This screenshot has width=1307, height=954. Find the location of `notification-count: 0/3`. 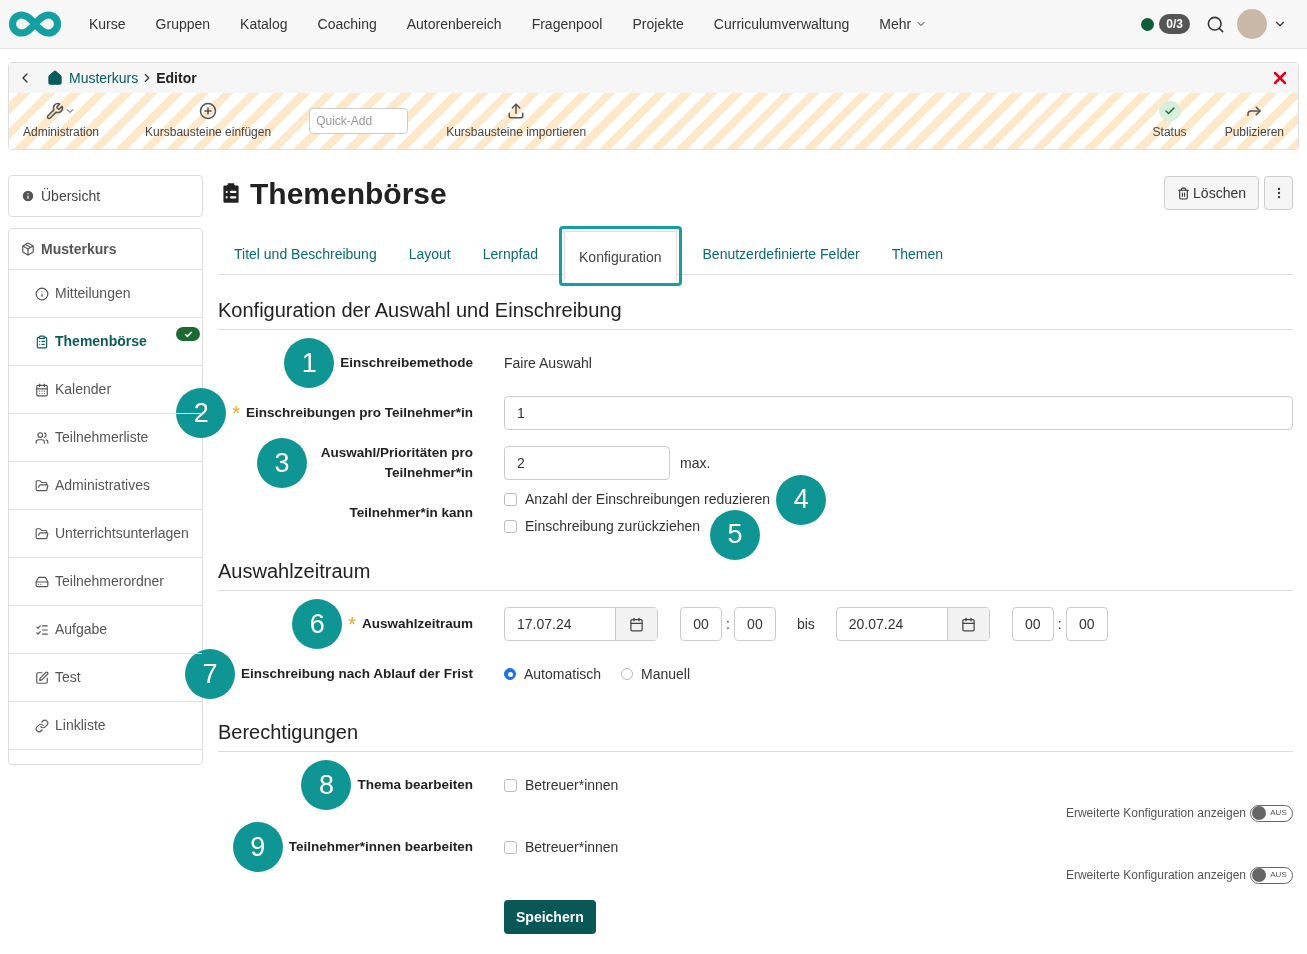

notification-count: 0/3 is located at coordinates (1174, 24).